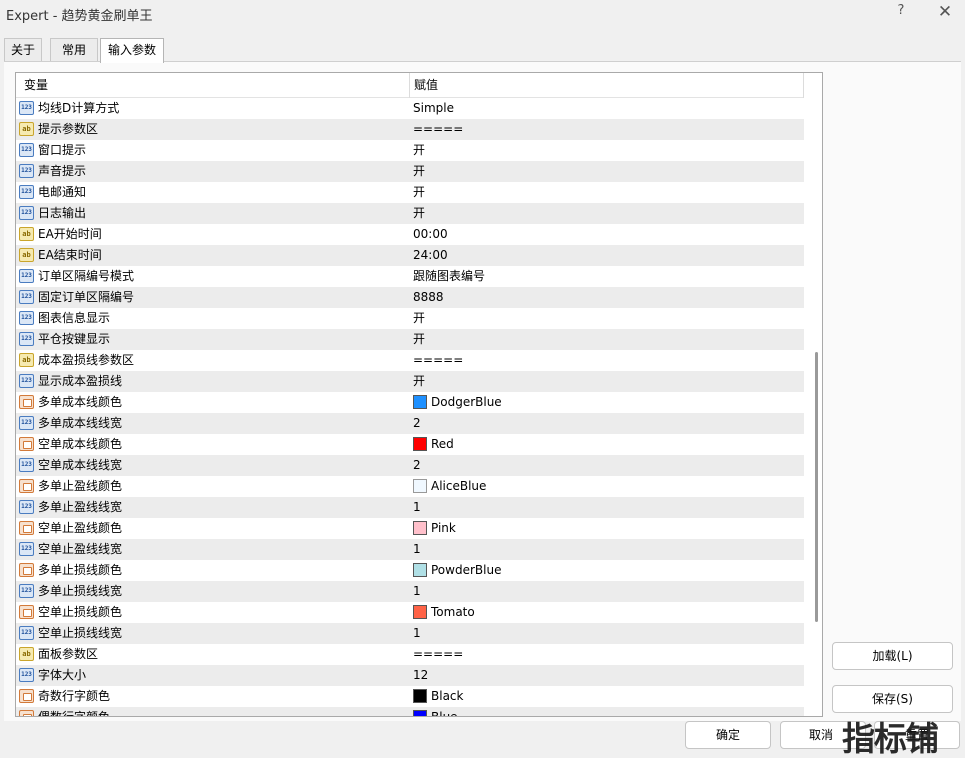 Image resolution: width=965 pixels, height=758 pixels. What do you see at coordinates (36, 85) in the screenshot?
I see `column-header-variable: 变量` at bounding box center [36, 85].